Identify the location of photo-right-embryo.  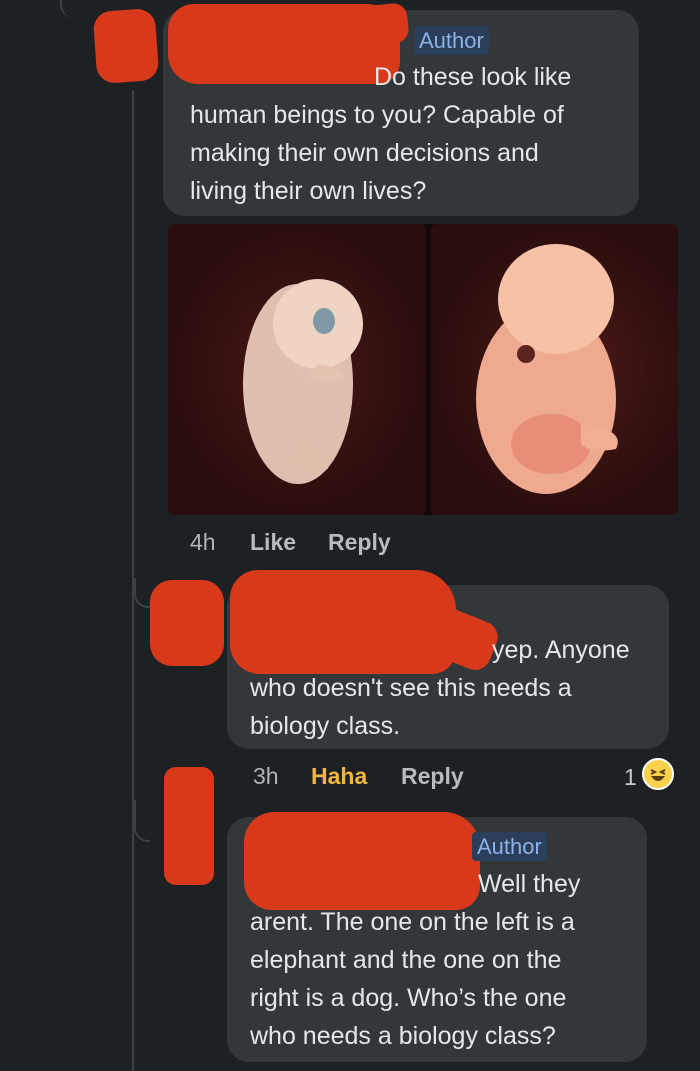
(554, 369).